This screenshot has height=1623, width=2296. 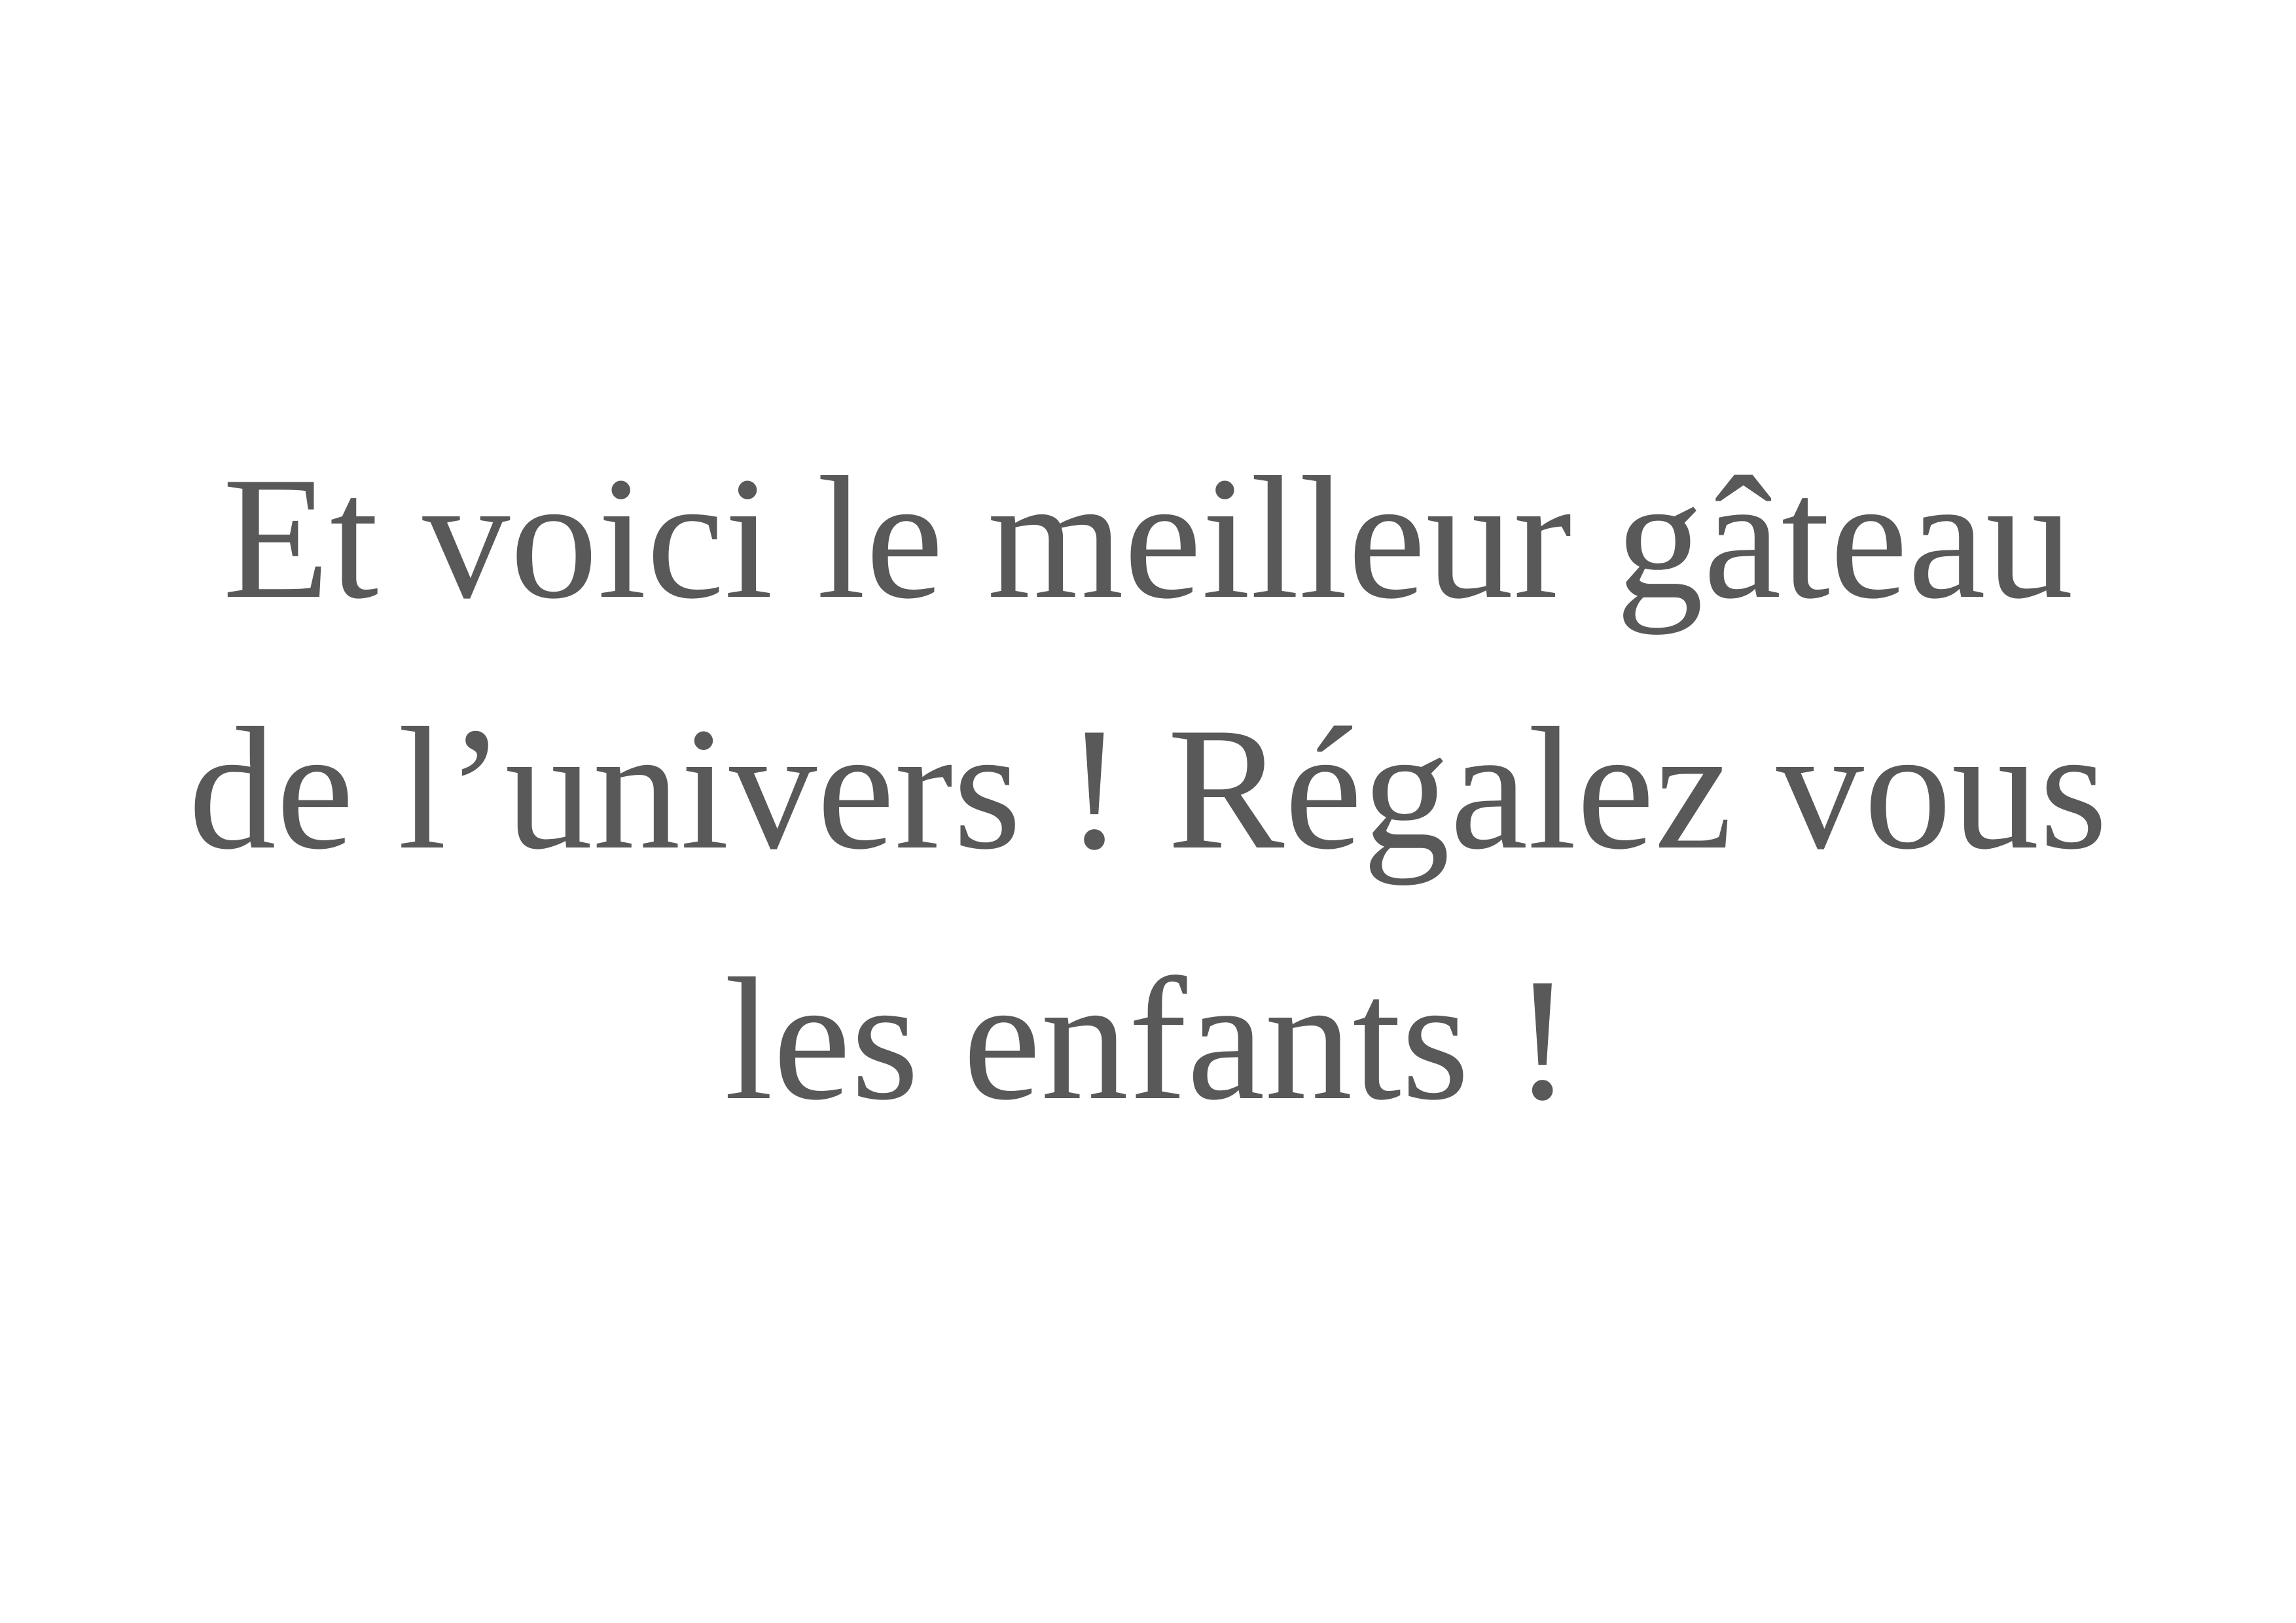 I want to click on message-line-3: les enfants !, so click(x=1148, y=1039).